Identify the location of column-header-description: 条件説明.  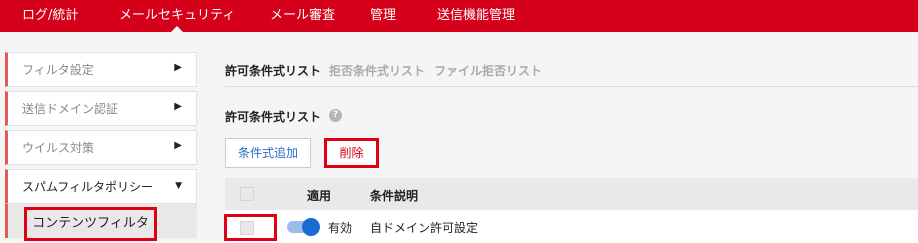
(394, 196).